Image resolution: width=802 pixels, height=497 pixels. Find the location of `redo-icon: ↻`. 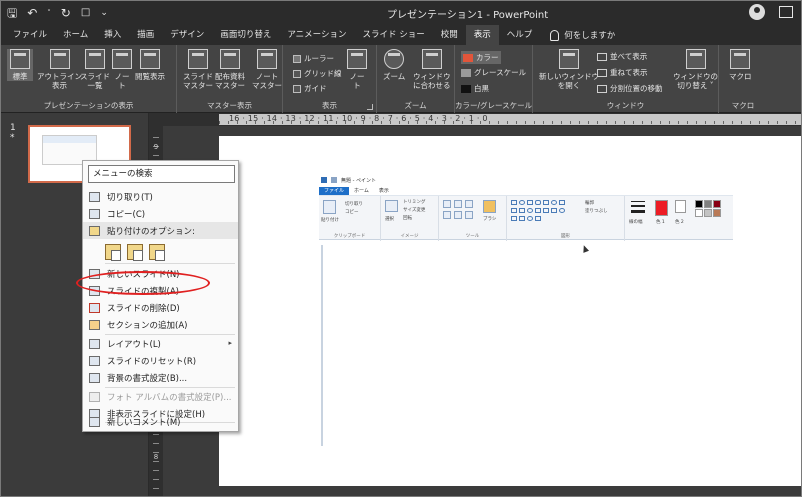

redo-icon: ↻ is located at coordinates (66, 13).